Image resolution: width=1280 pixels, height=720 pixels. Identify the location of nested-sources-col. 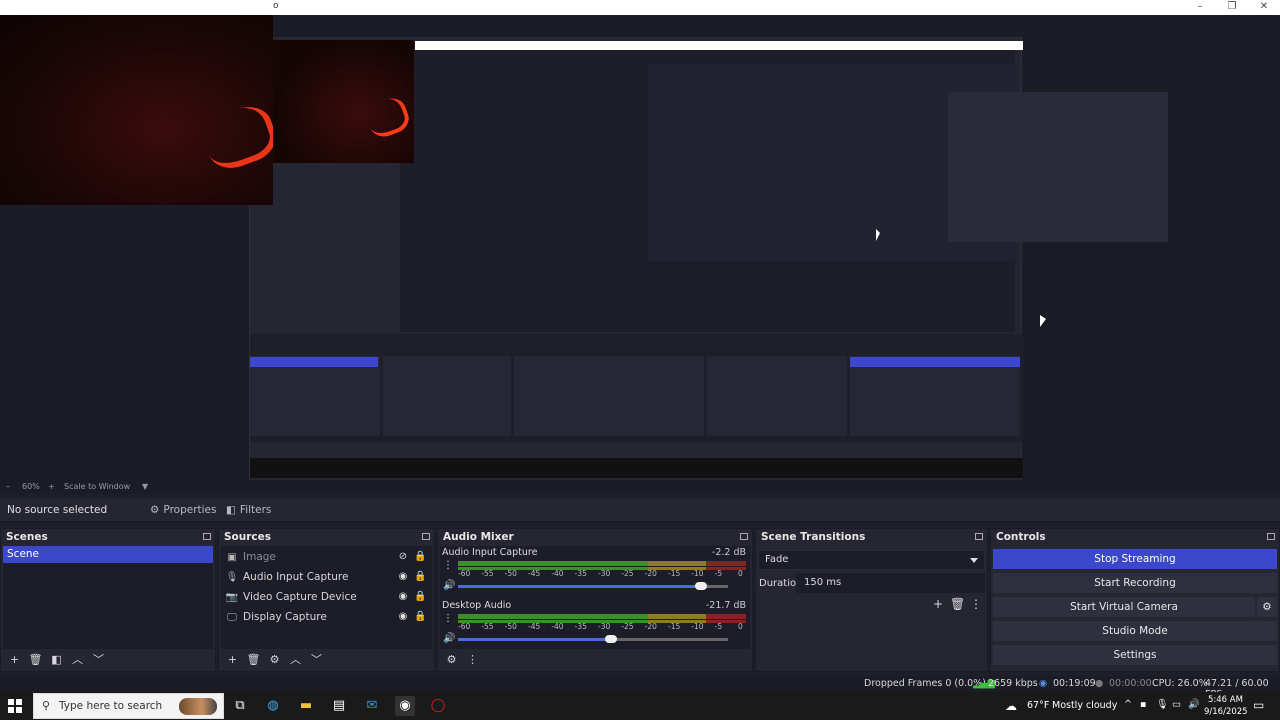
(447, 396).